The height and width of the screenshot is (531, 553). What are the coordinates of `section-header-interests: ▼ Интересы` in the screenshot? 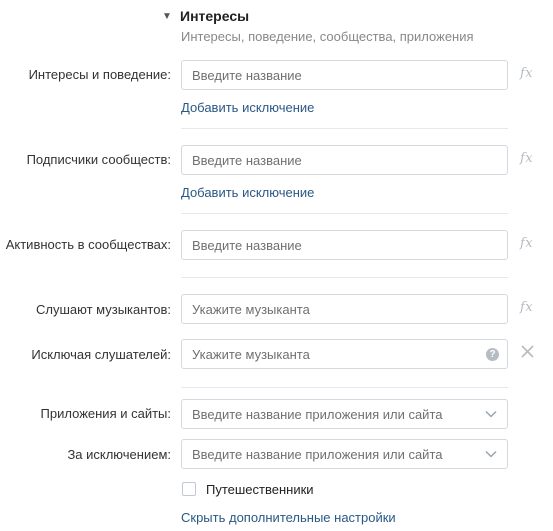 It's located at (205, 16).